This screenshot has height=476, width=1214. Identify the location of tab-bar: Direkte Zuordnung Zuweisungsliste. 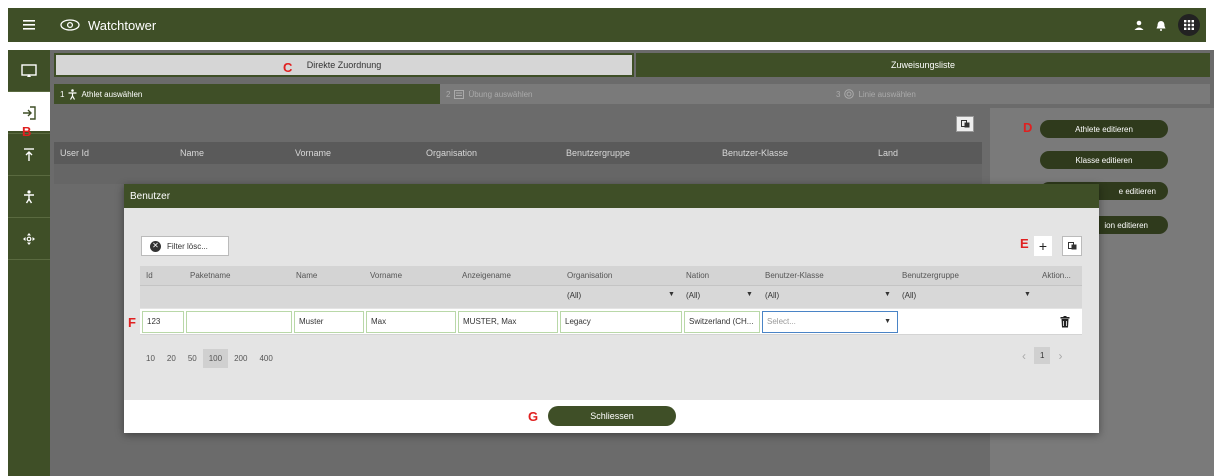
(632, 65).